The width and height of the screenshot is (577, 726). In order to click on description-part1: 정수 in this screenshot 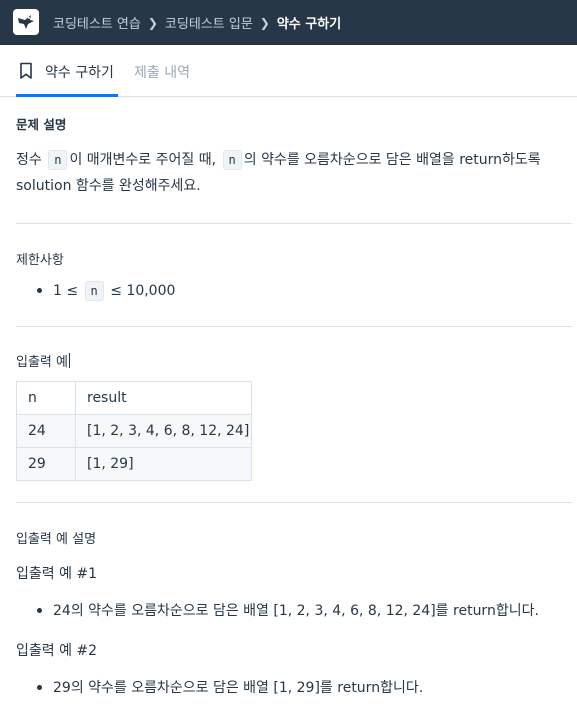, I will do `click(29, 160)`.